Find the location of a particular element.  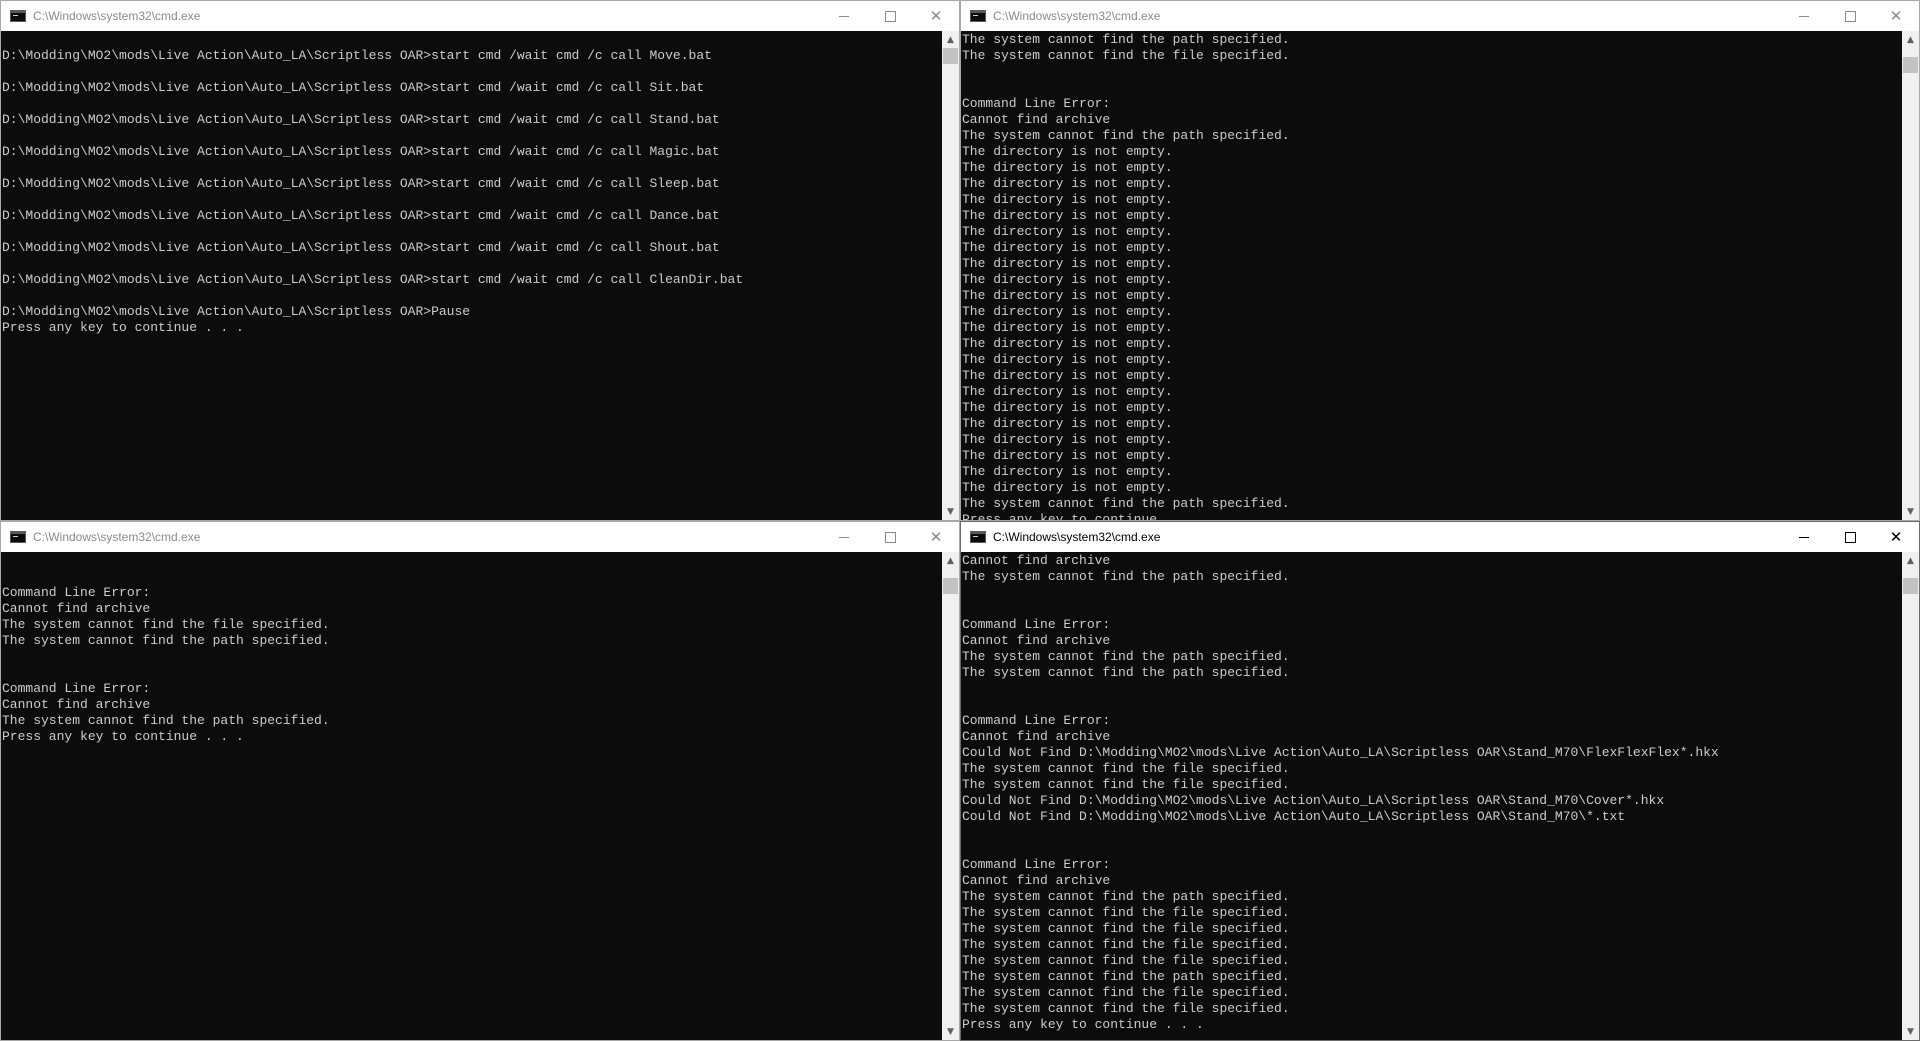

close-icon: ✕ is located at coordinates (1896, 537).